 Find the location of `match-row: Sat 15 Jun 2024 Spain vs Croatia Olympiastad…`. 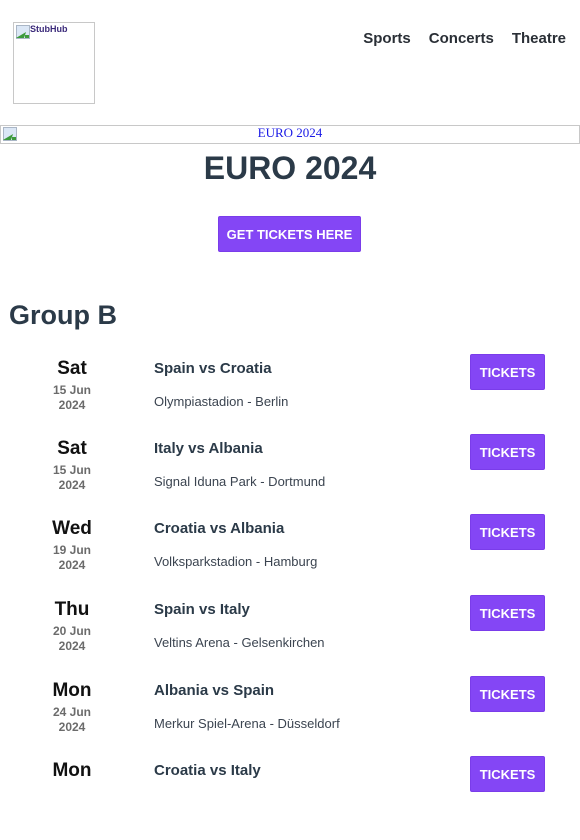

match-row: Sat 15 Jun 2024 Spain vs Croatia Olympiastad… is located at coordinates (290, 396).